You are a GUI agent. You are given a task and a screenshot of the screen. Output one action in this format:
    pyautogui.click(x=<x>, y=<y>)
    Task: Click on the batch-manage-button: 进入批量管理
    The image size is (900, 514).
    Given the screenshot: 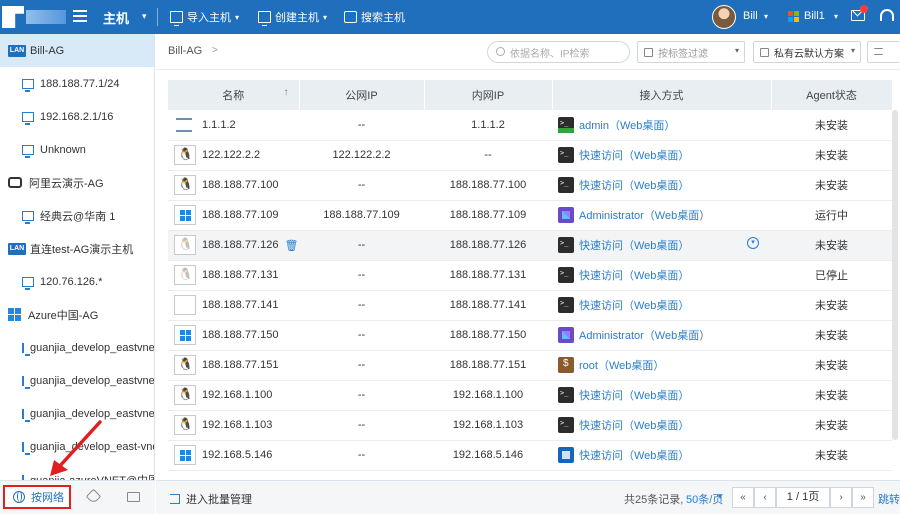 What is the action you would take?
    pyautogui.click(x=211, y=499)
    